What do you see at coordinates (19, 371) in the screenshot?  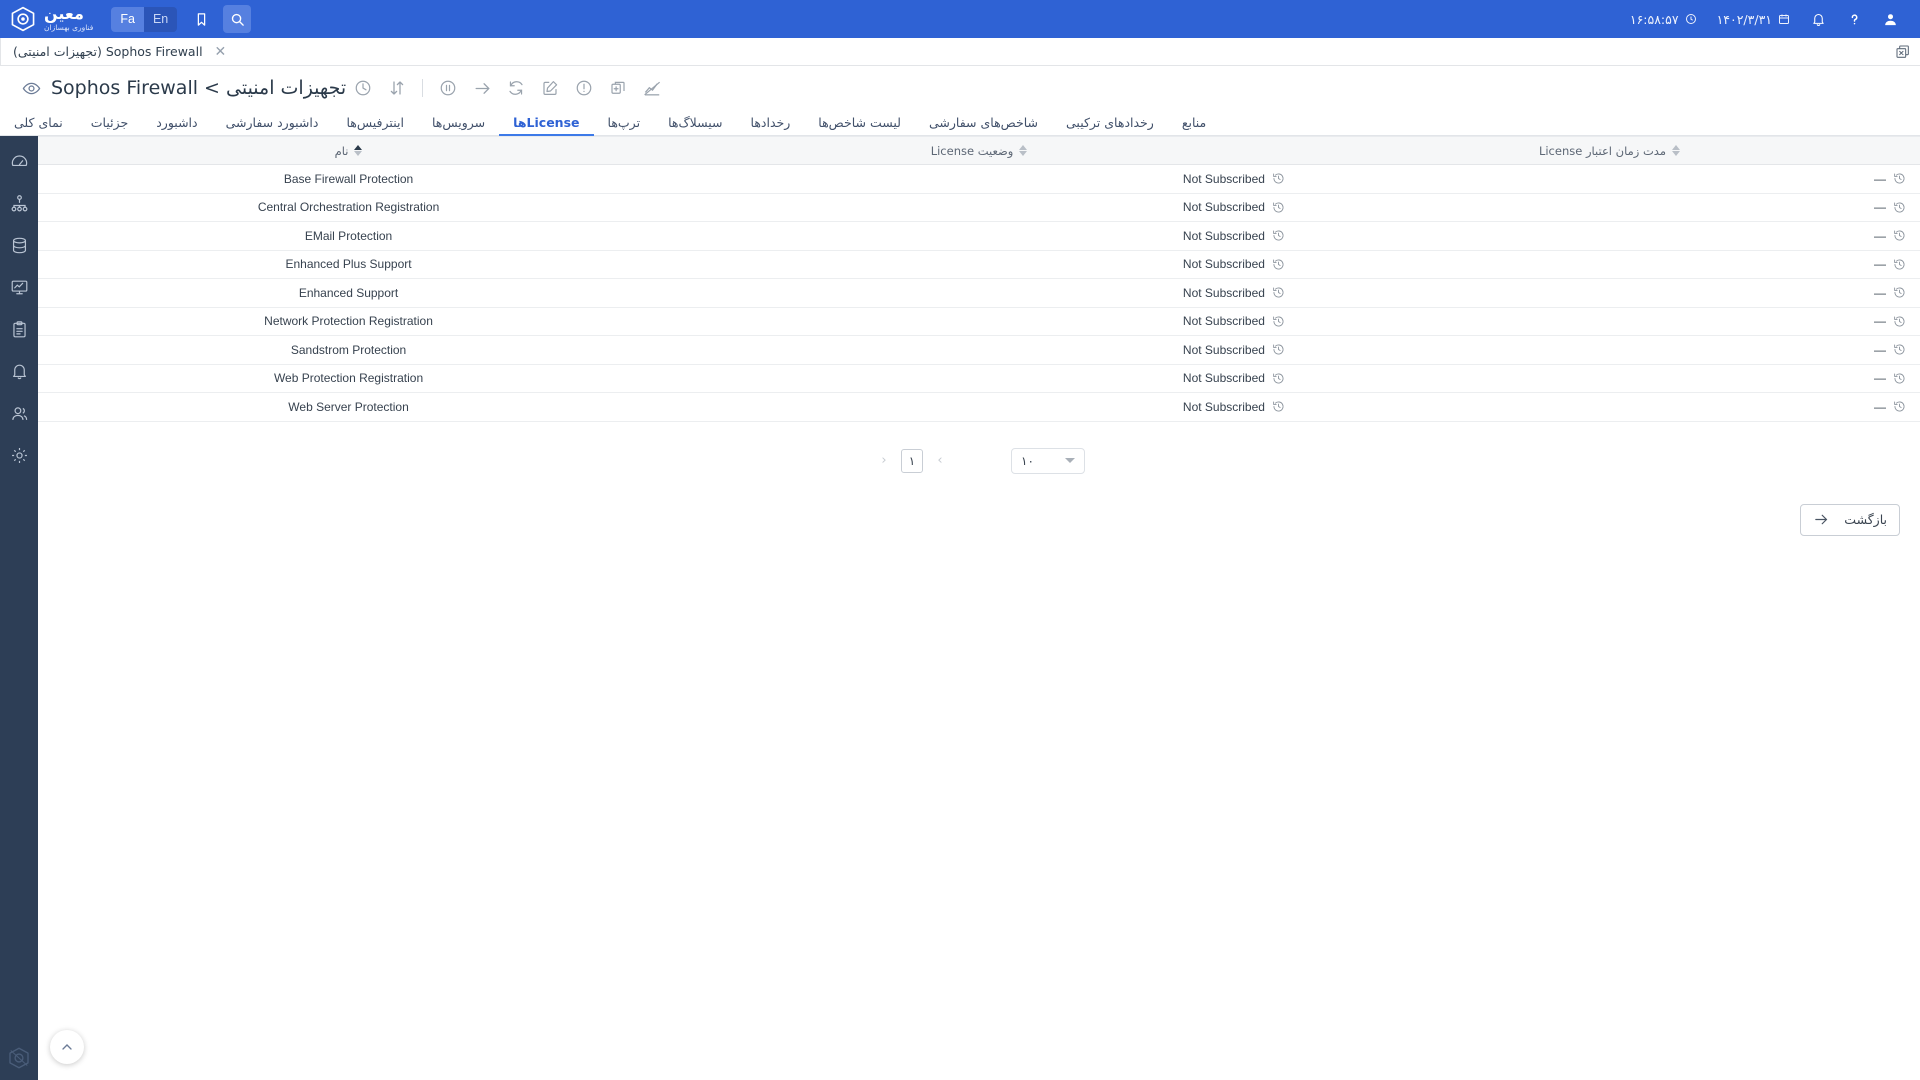 I see `bell-icon` at bounding box center [19, 371].